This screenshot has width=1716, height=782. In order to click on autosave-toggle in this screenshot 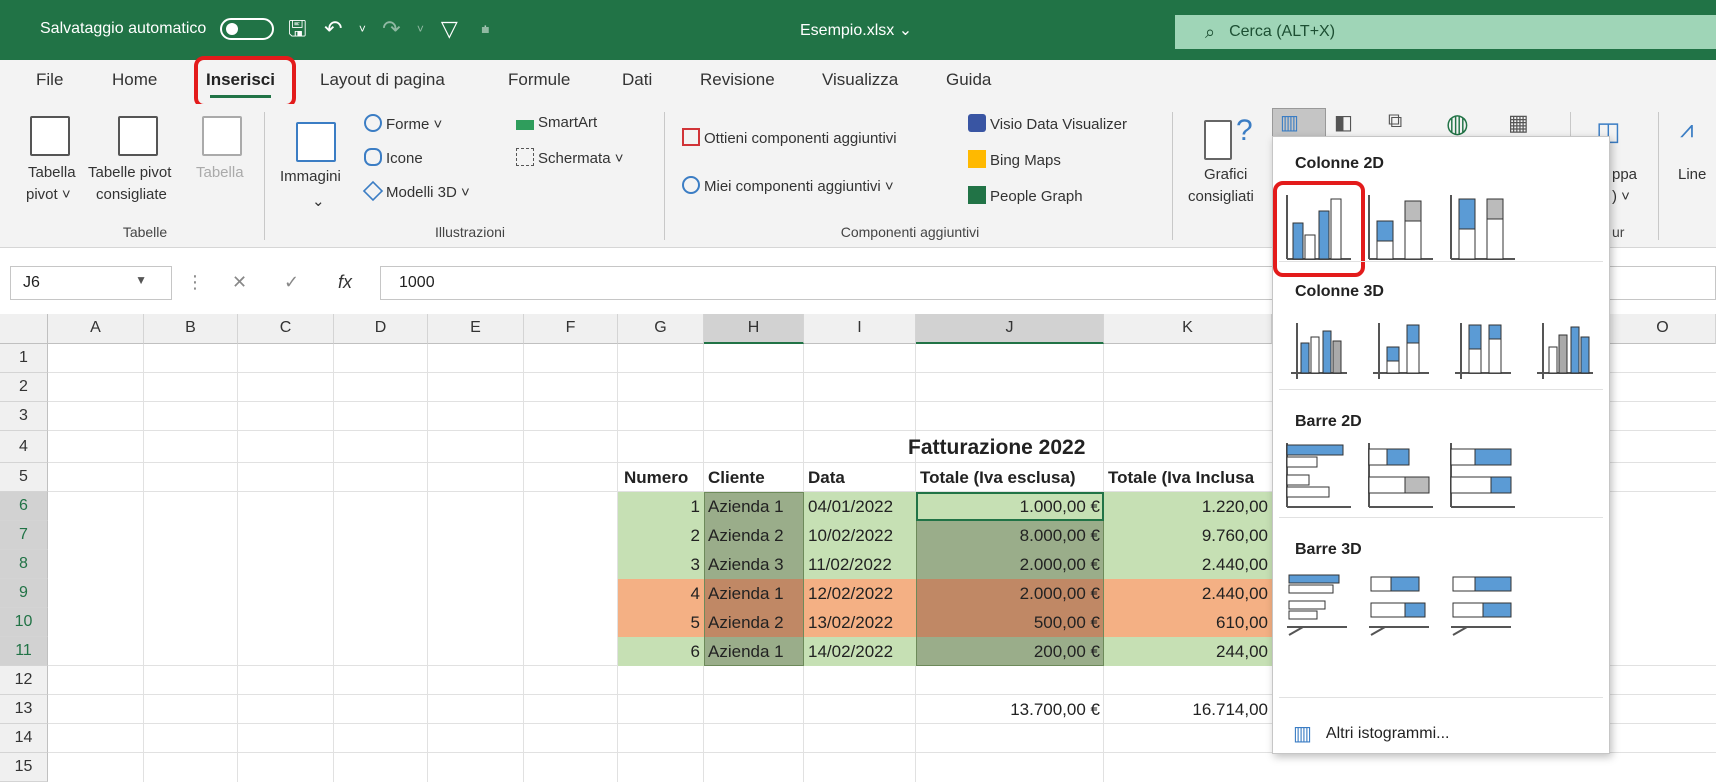, I will do `click(247, 29)`.